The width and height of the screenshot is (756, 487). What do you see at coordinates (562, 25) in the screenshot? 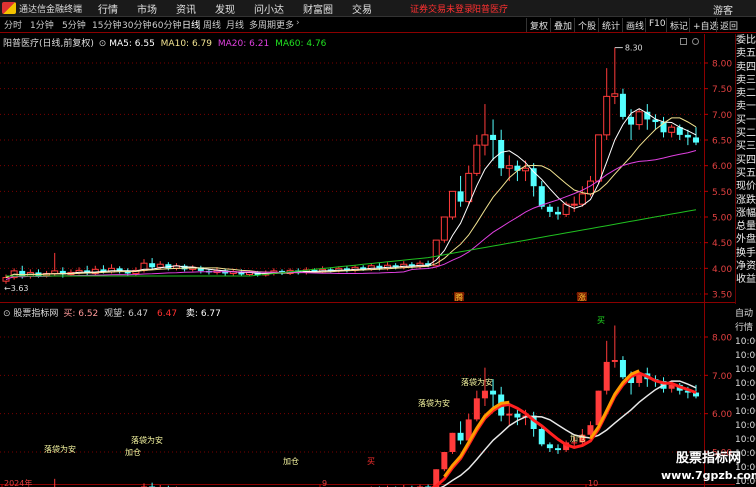
I see `tool-overlay: 叠加` at bounding box center [562, 25].